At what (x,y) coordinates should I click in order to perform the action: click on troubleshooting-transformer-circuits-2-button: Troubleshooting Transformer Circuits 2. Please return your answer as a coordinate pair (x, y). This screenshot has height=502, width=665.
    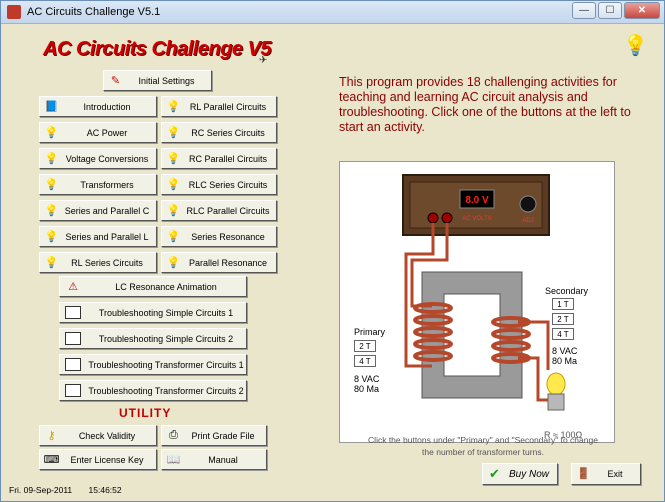
    Looking at the image, I should click on (153, 390).